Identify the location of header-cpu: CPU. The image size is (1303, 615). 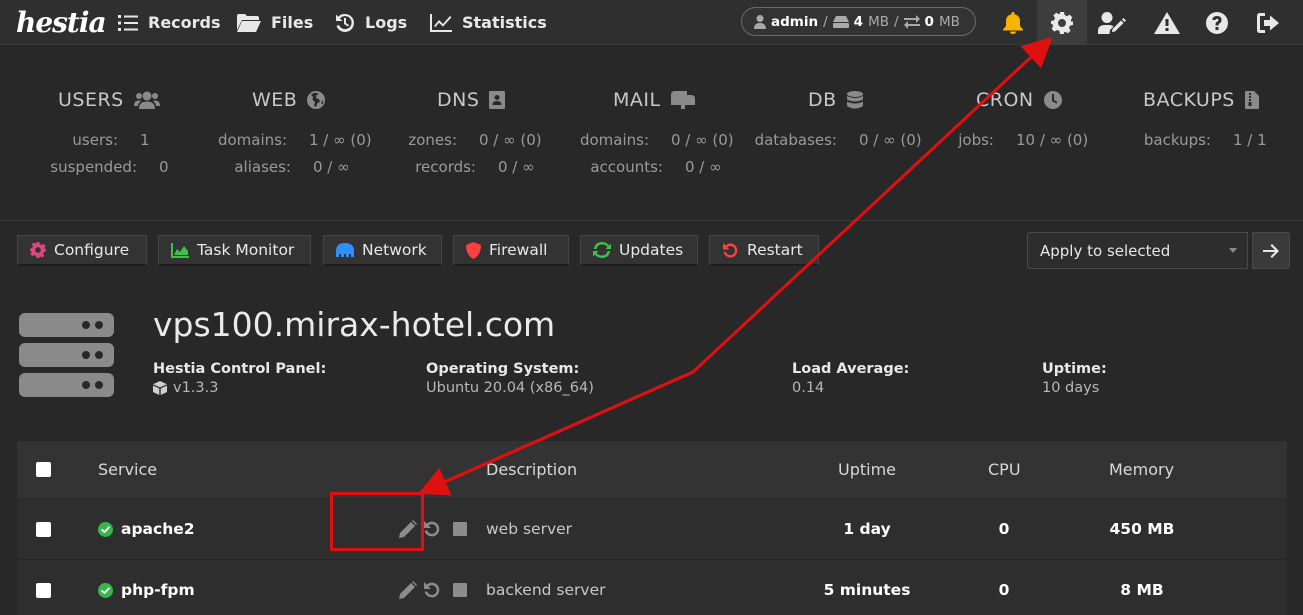
(1004, 469).